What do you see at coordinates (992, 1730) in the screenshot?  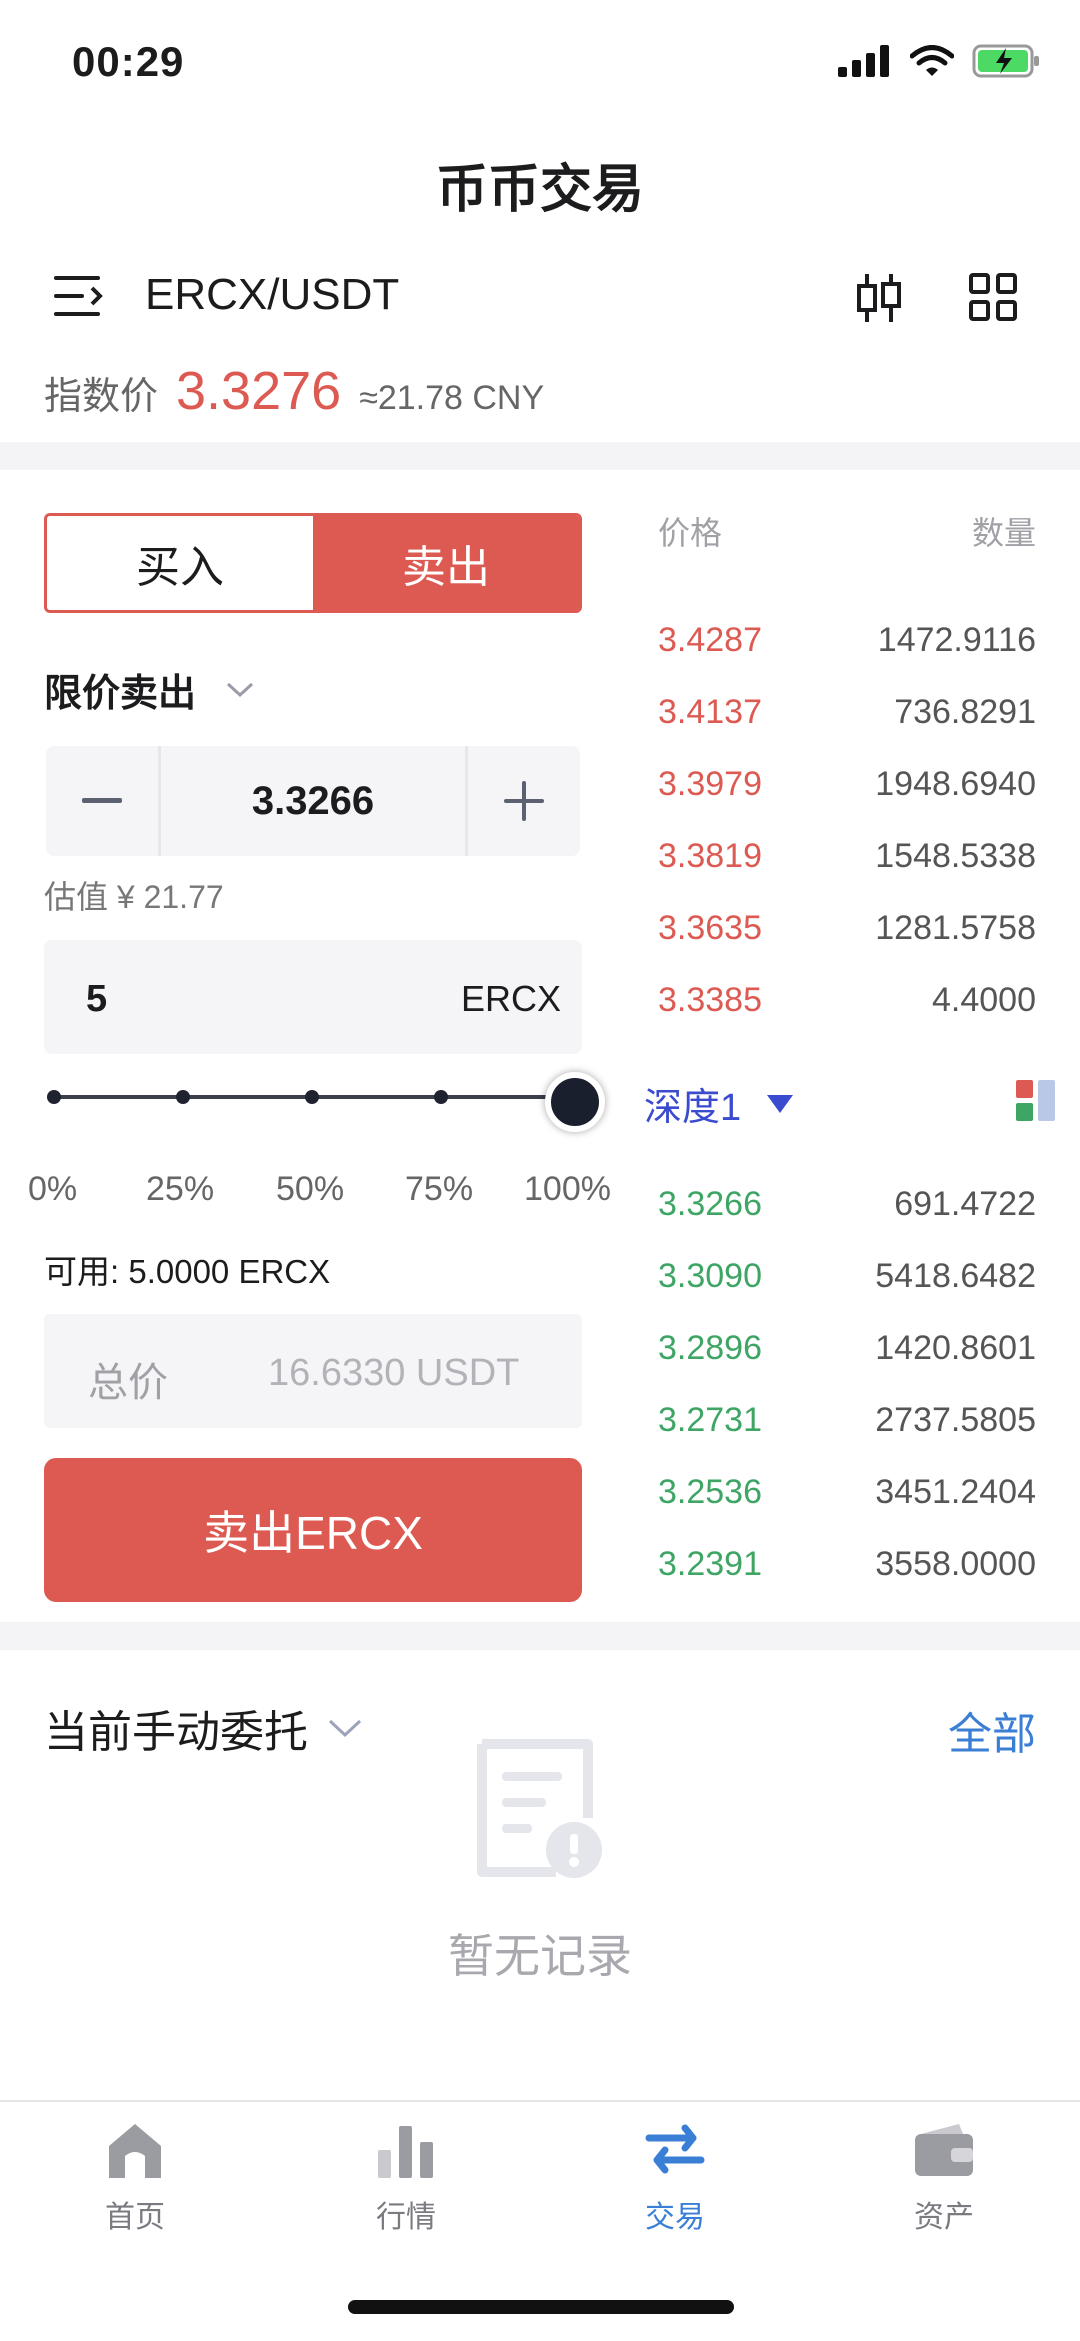 I see `all-orders-link: 全部` at bounding box center [992, 1730].